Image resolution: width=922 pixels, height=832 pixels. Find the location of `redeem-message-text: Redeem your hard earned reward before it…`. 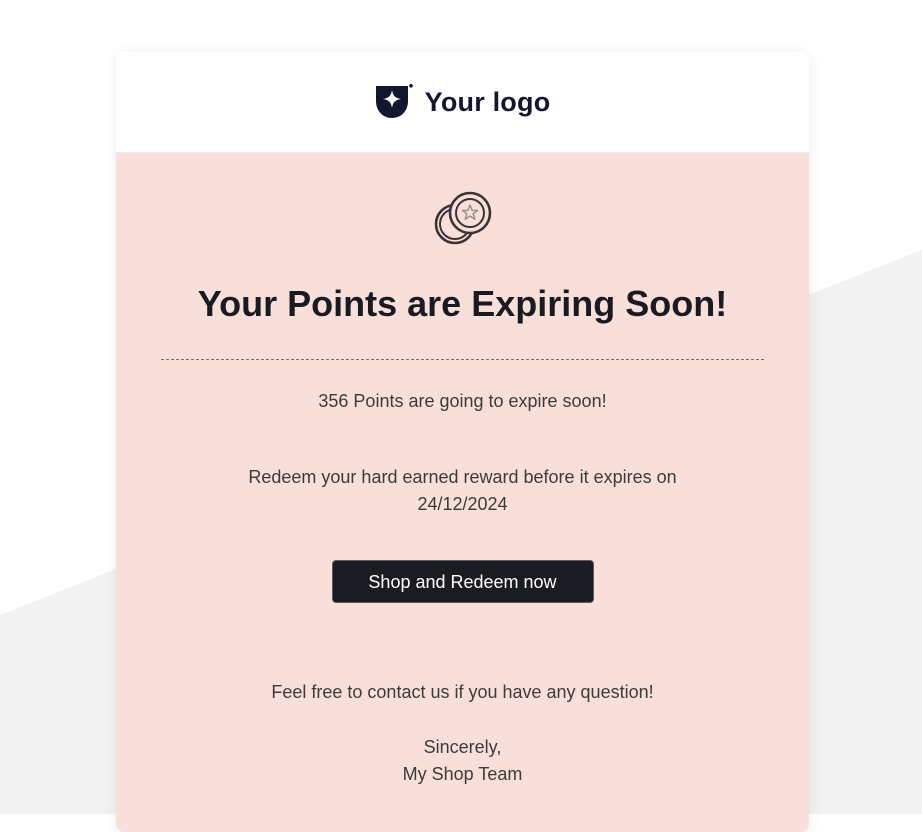

redeem-message-text: Redeem your hard earned reward before it… is located at coordinates (462, 477).